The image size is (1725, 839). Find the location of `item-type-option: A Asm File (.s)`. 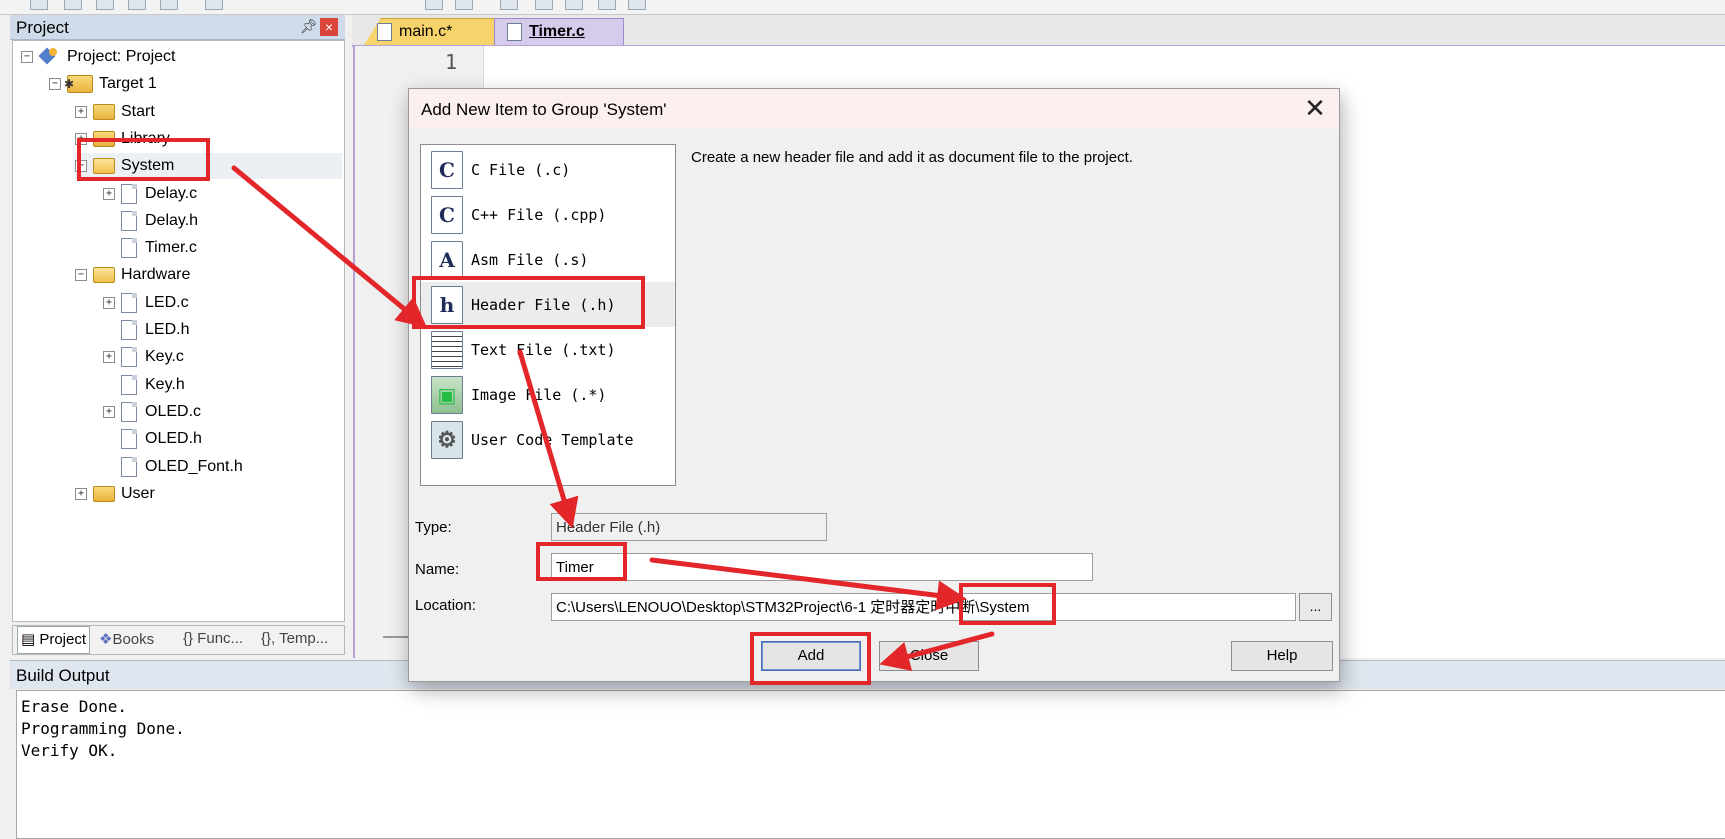

item-type-option: A Asm File (.s) is located at coordinates (548, 259).